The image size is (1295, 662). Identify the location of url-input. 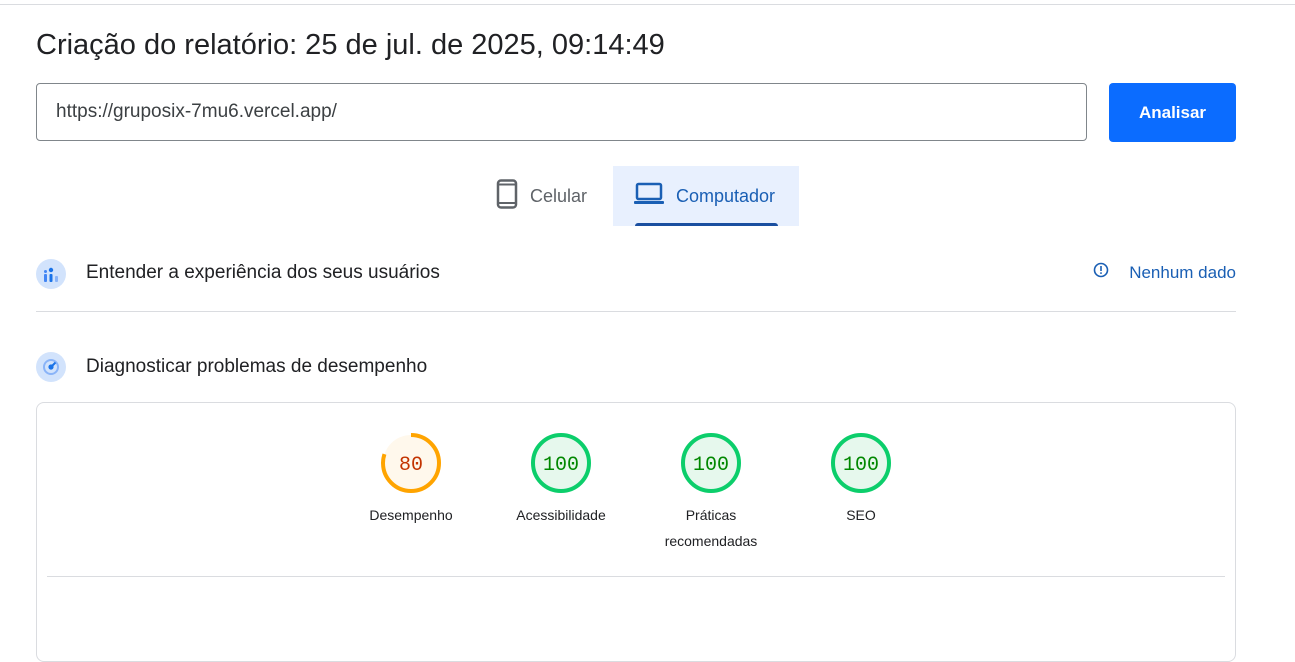
(561, 112).